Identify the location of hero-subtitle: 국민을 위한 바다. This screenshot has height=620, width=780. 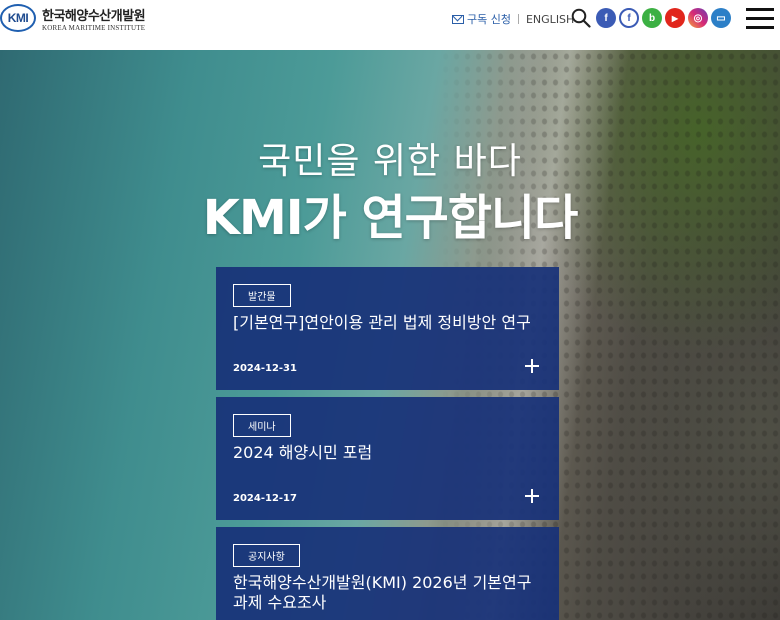
(390, 161).